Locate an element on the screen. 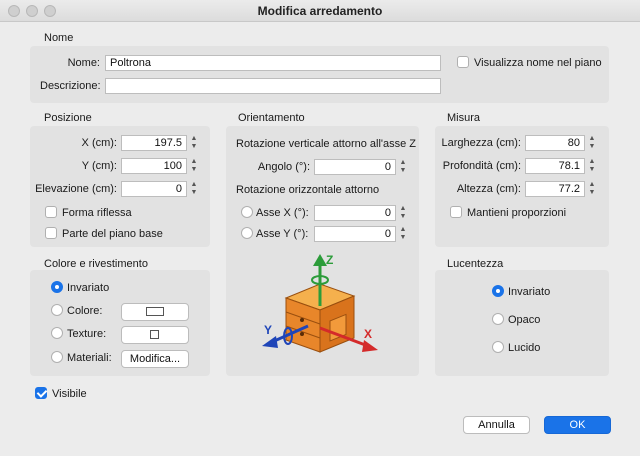 This screenshot has height=456, width=640. axis-y-letter: Y is located at coordinates (268, 330).